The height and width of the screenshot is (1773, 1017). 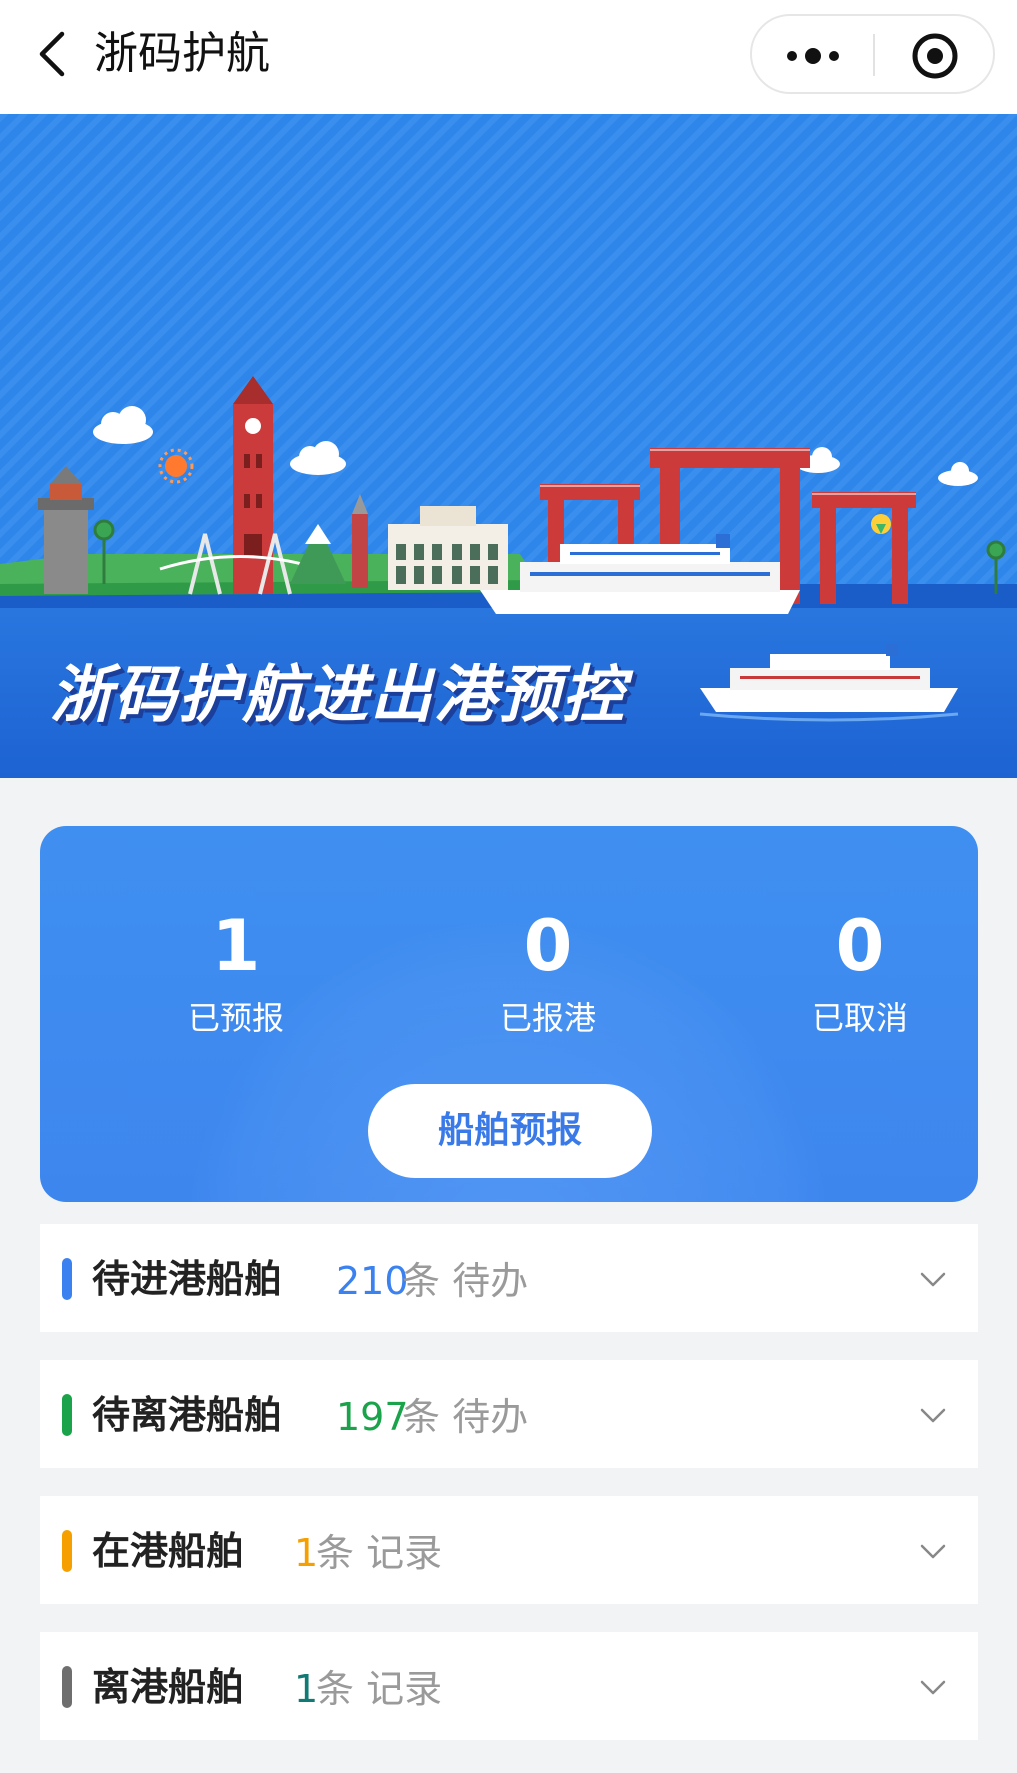 What do you see at coordinates (168, 1687) in the screenshot?
I see `section-title: 离港船舶` at bounding box center [168, 1687].